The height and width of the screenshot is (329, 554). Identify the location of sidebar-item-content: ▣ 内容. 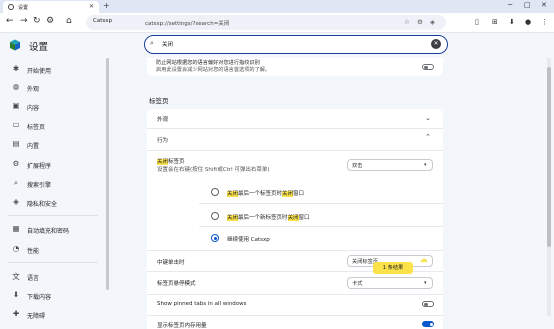
(53, 107).